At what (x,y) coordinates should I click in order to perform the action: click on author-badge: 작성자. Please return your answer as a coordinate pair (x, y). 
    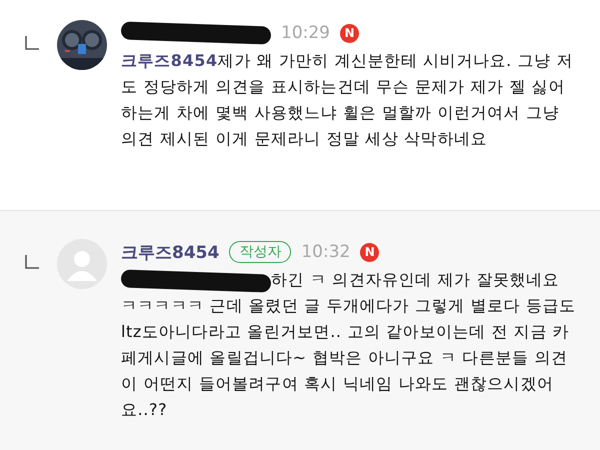
    Looking at the image, I should click on (260, 252).